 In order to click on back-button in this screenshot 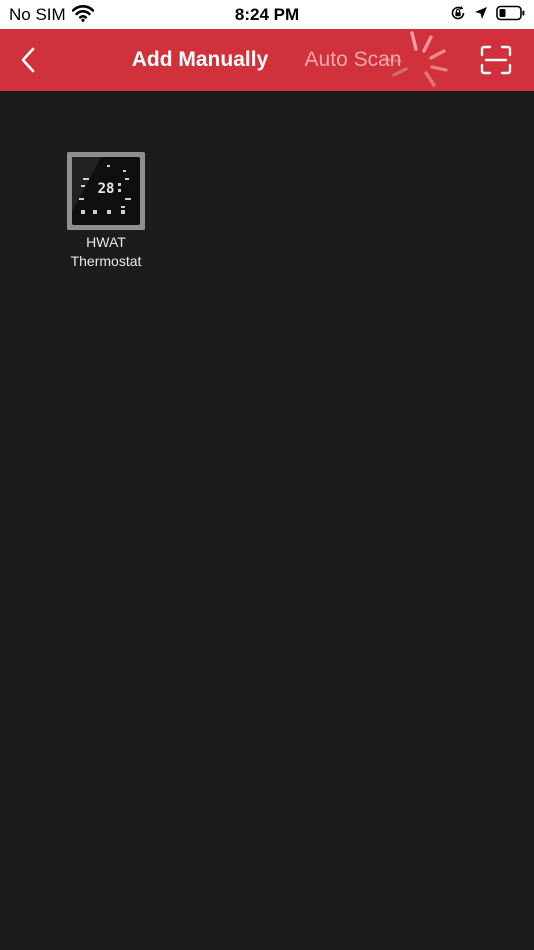, I will do `click(28, 60)`.